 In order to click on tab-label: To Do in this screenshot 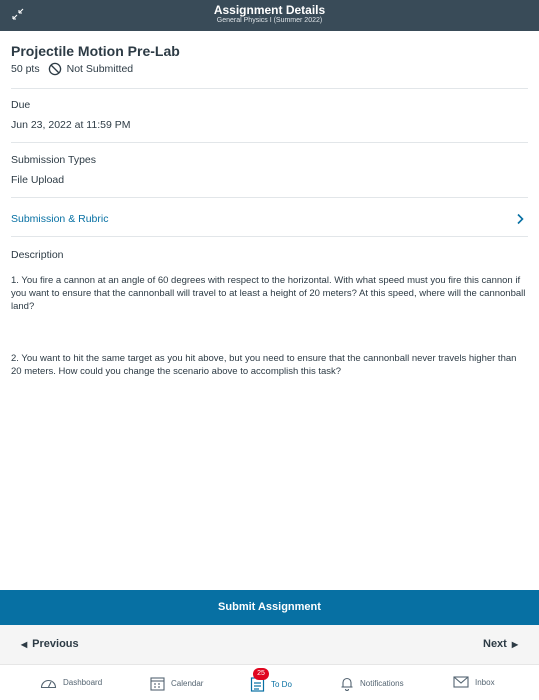, I will do `click(281, 684)`.